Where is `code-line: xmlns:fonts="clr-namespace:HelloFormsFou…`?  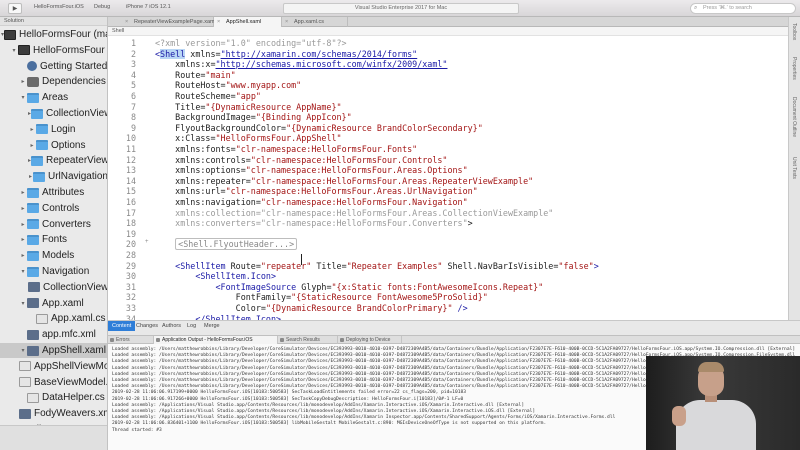 code-line: xmlns:fonts="clr-namespace:HelloFormsFou… is located at coordinates (286, 149).